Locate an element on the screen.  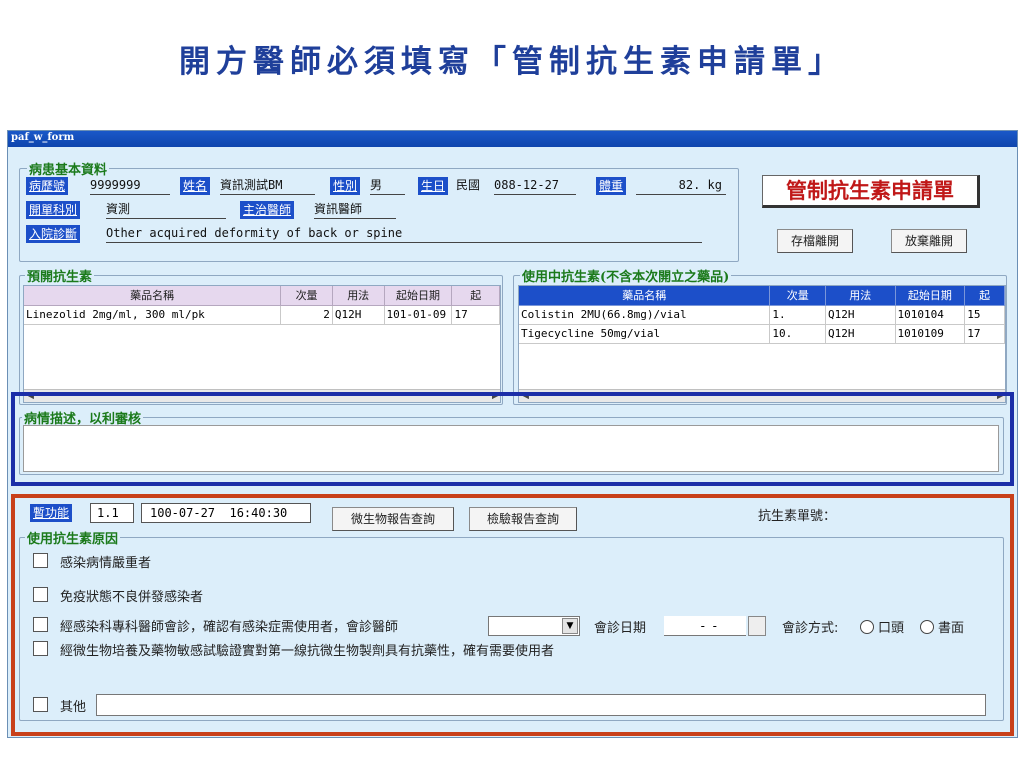
sex-field: 男 is located at coordinates (387, 186).